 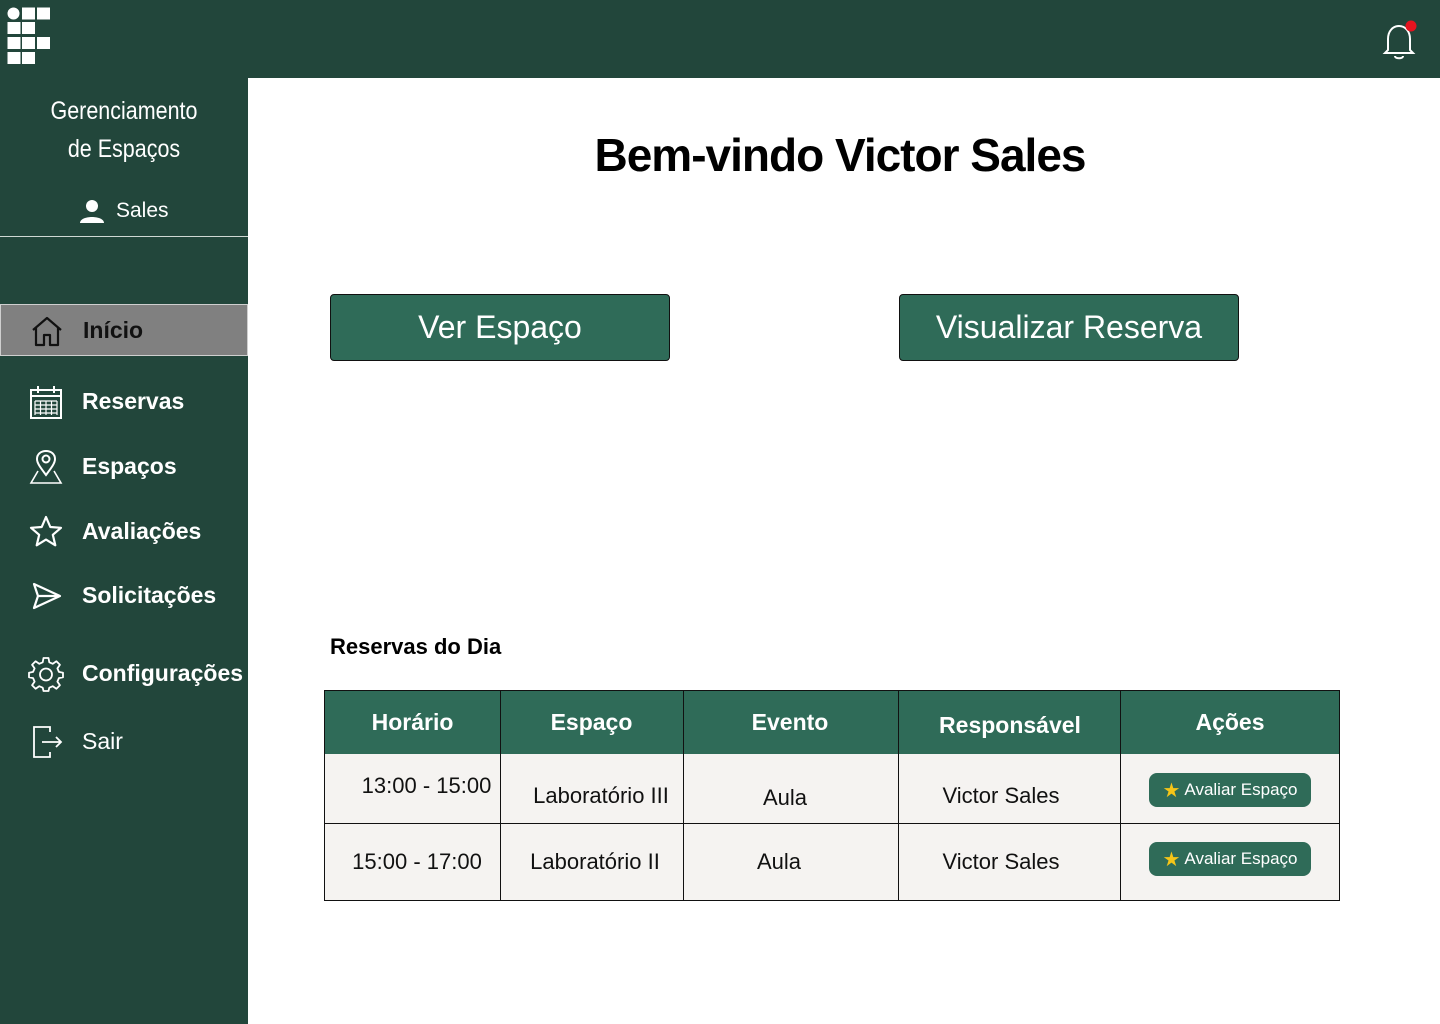 I want to click on sidebar-item-label: Início, so click(x=113, y=330).